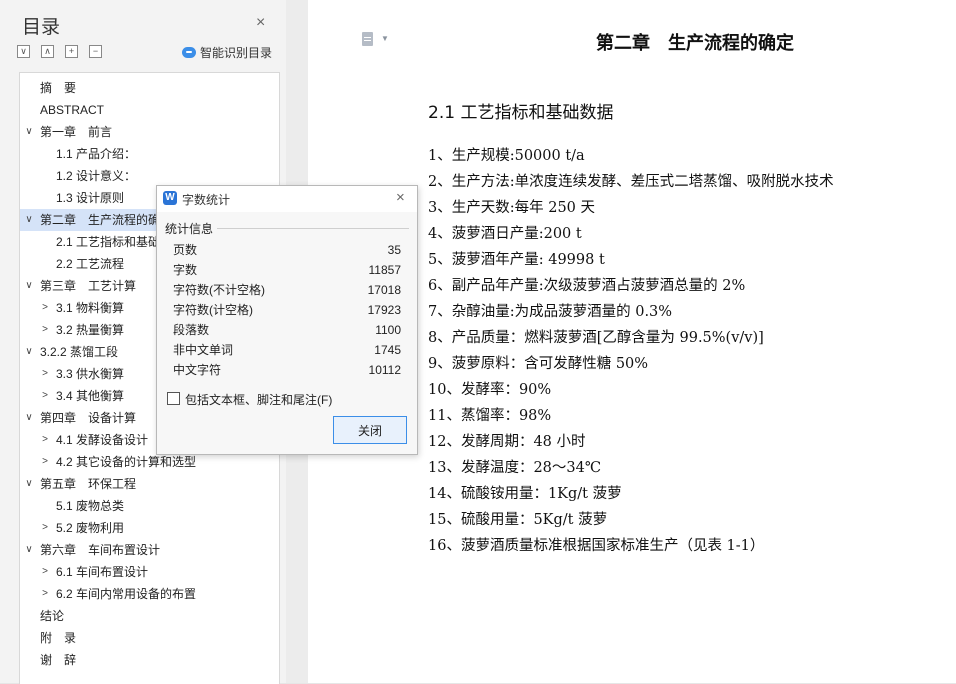 This screenshot has width=956, height=684. What do you see at coordinates (149, 110) in the screenshot?
I see `toc-item: ABSTRACT` at bounding box center [149, 110].